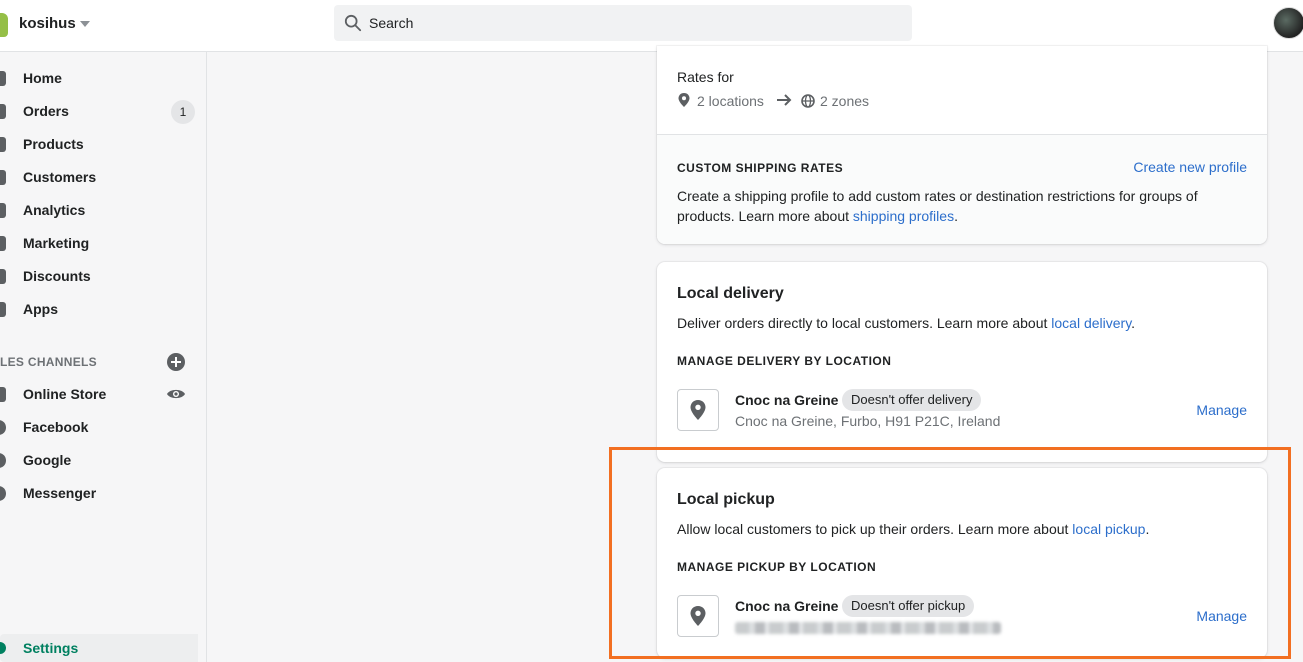  I want to click on orders-count-badge: 1, so click(183, 112).